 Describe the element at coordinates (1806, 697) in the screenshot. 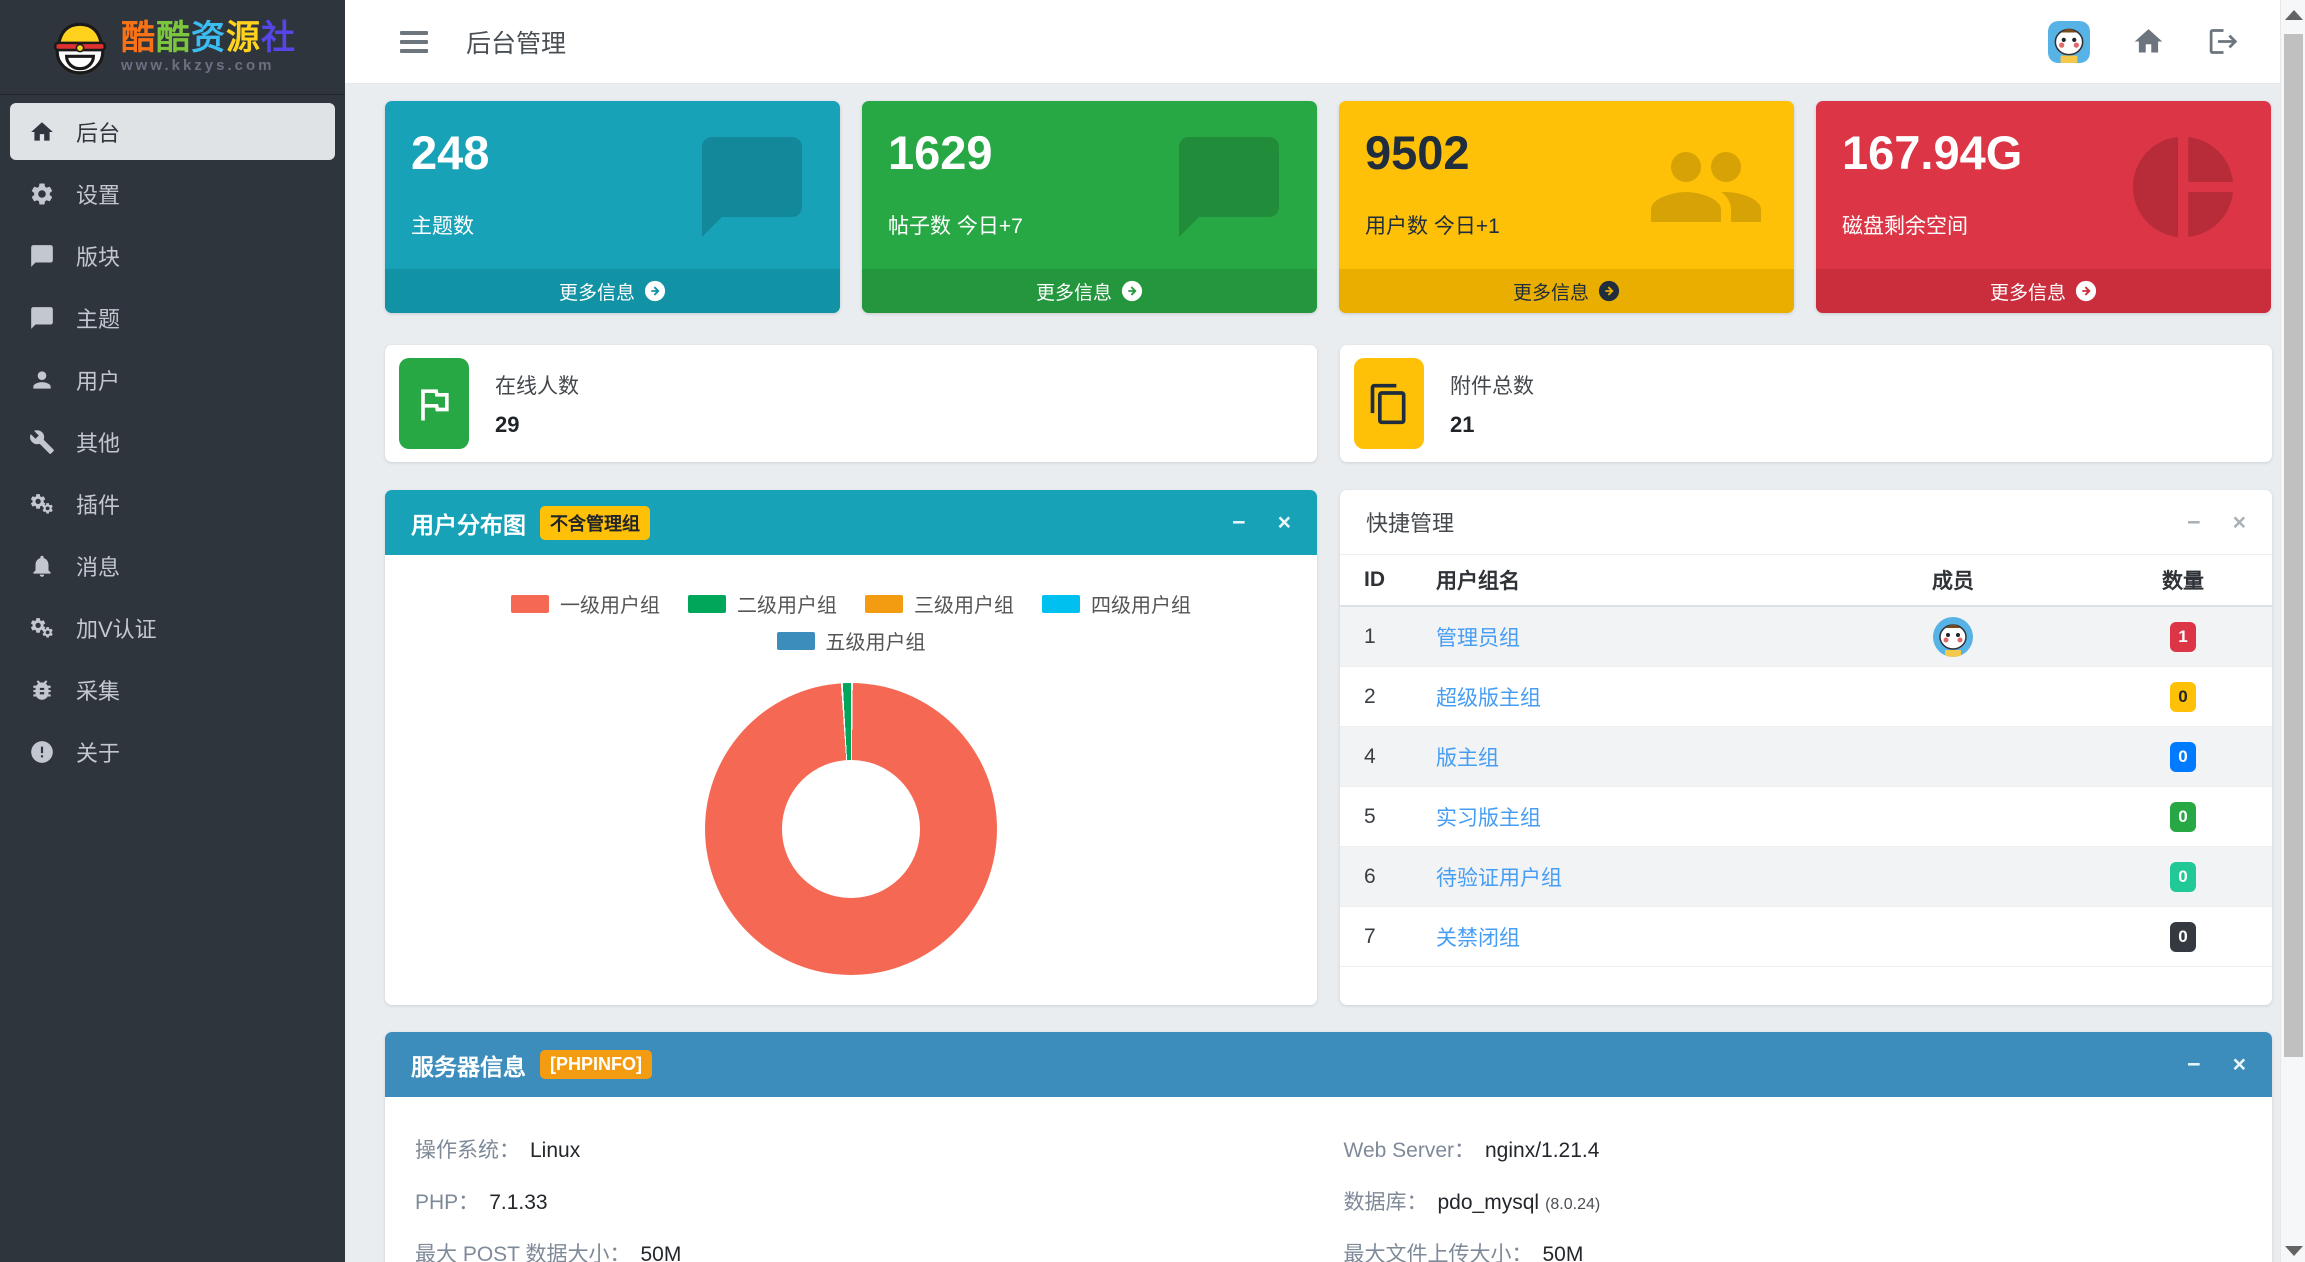

I see `table-row: 2 超级版主组 0` at that location.